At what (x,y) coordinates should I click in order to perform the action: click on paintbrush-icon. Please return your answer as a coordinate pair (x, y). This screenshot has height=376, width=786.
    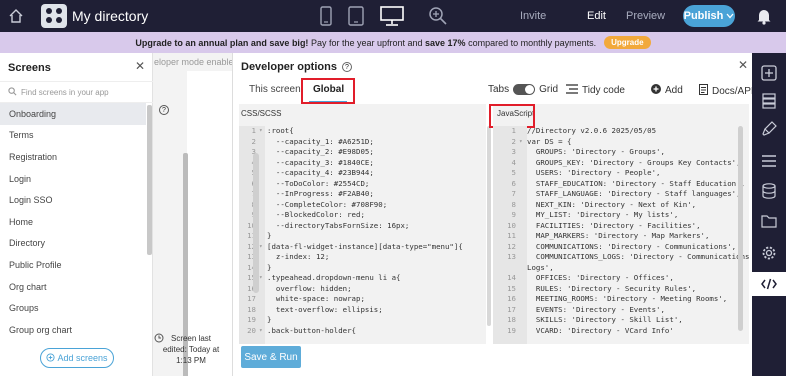
    Looking at the image, I should click on (769, 129).